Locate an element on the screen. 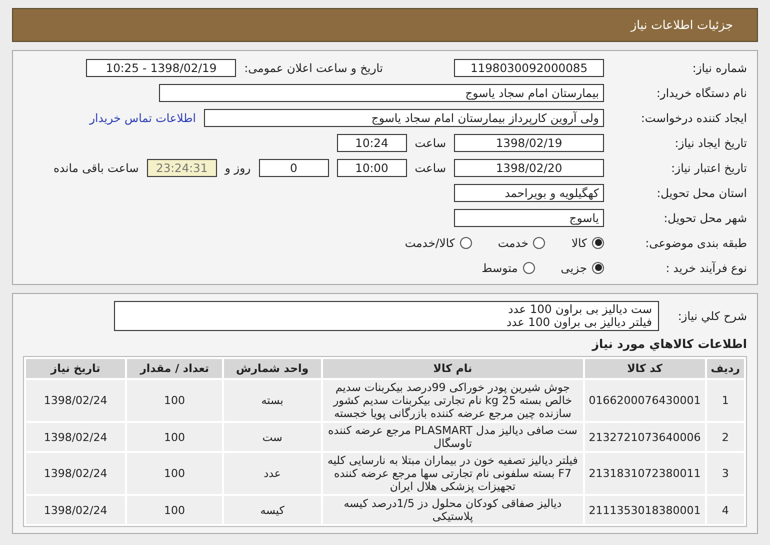 This screenshot has height=545, width=770. field-label: طبقه بندی موضوعی: is located at coordinates (695, 243).